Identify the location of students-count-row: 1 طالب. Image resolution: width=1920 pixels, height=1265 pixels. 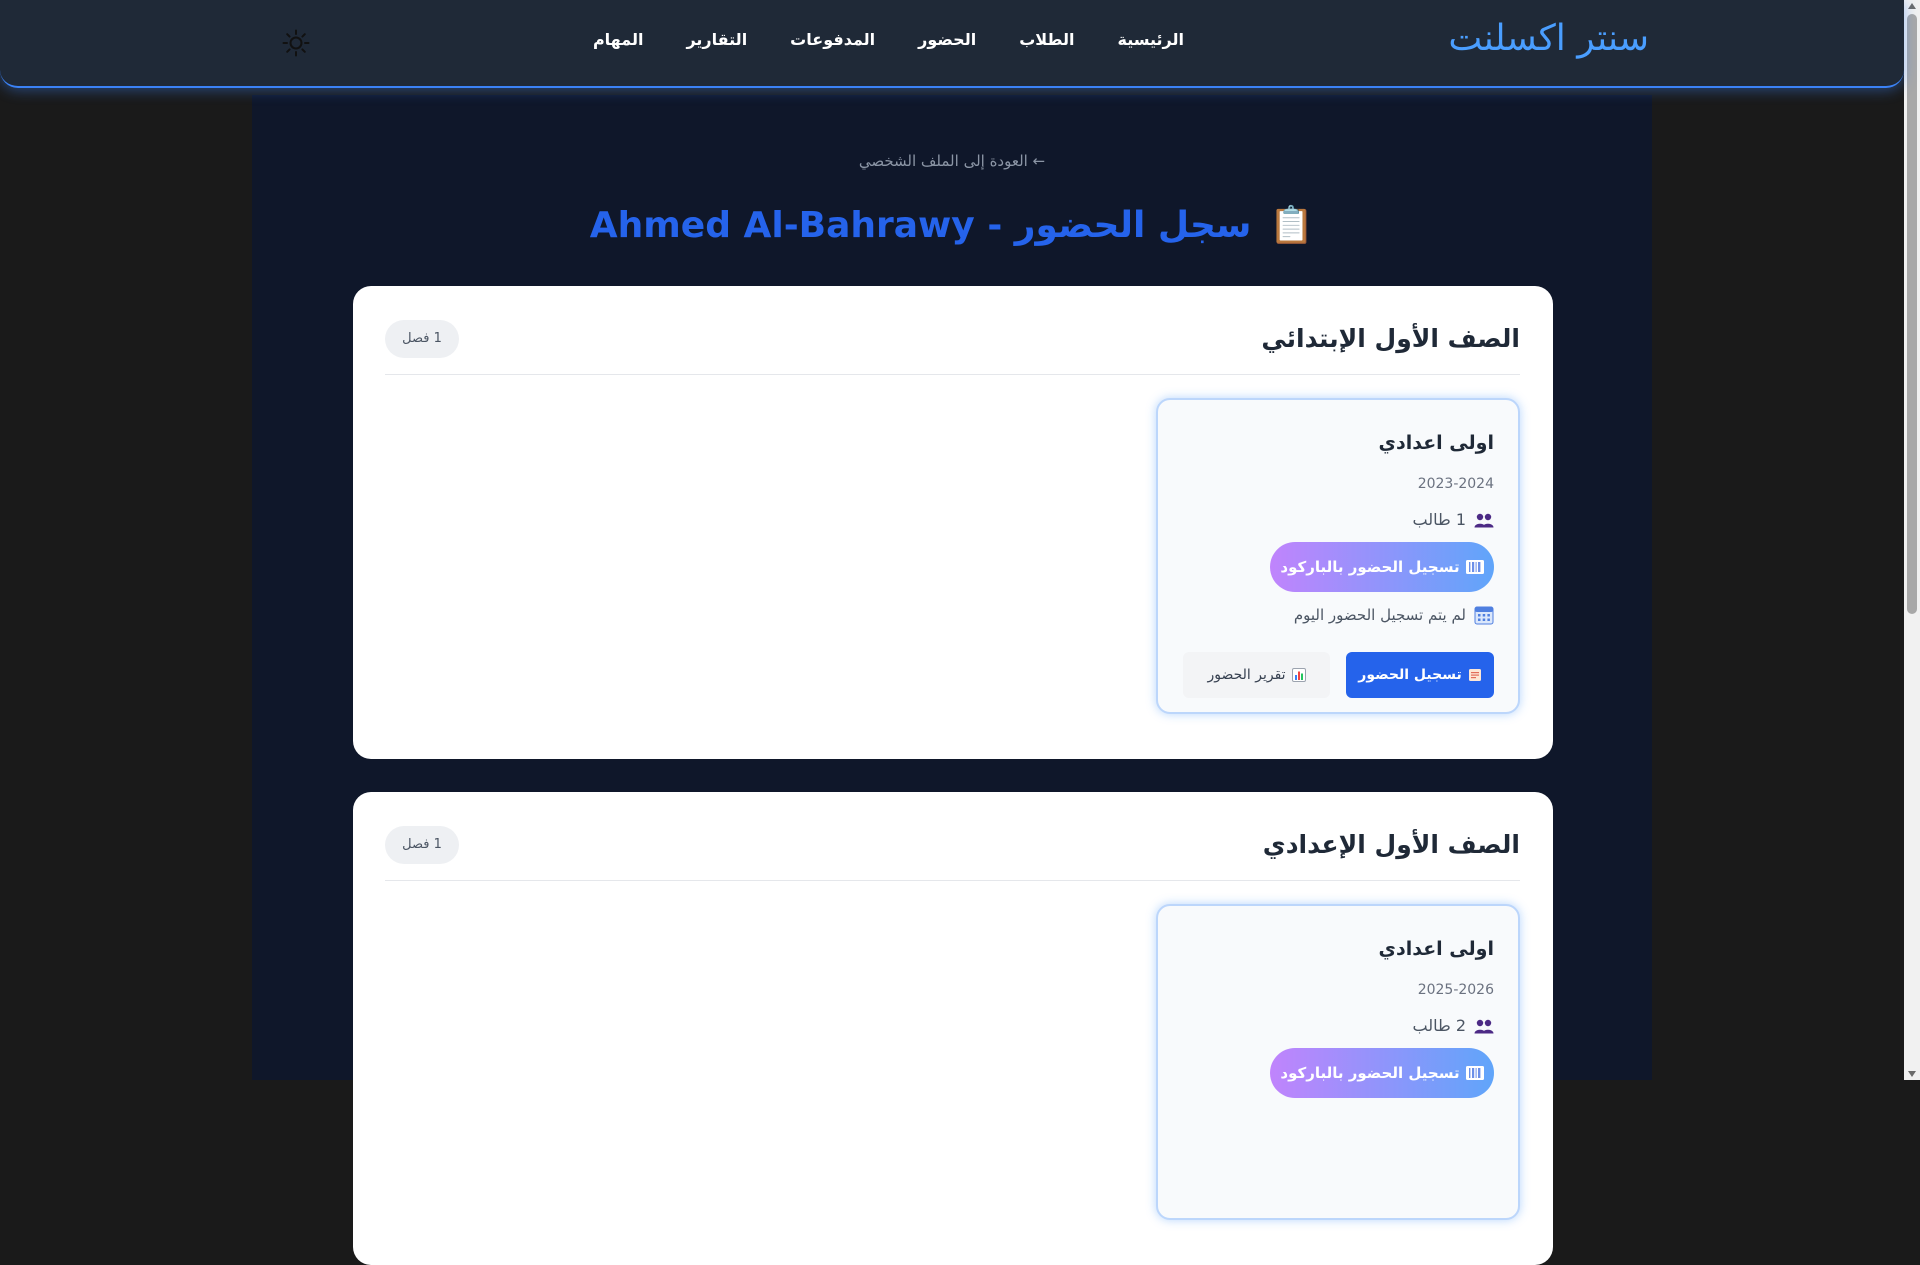
(1453, 519).